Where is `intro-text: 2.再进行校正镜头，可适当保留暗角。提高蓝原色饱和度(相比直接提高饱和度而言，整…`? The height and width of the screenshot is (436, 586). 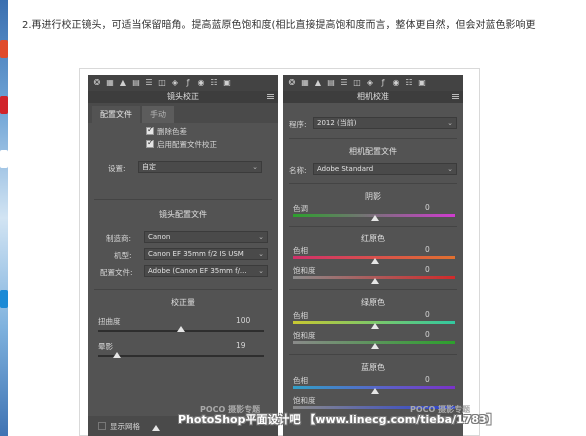
intro-text: 2.再进行校正镜头，可适当保留暗角。提高蓝原色饱和度(相比直接提高饱和度而言，整… is located at coordinates (279, 25).